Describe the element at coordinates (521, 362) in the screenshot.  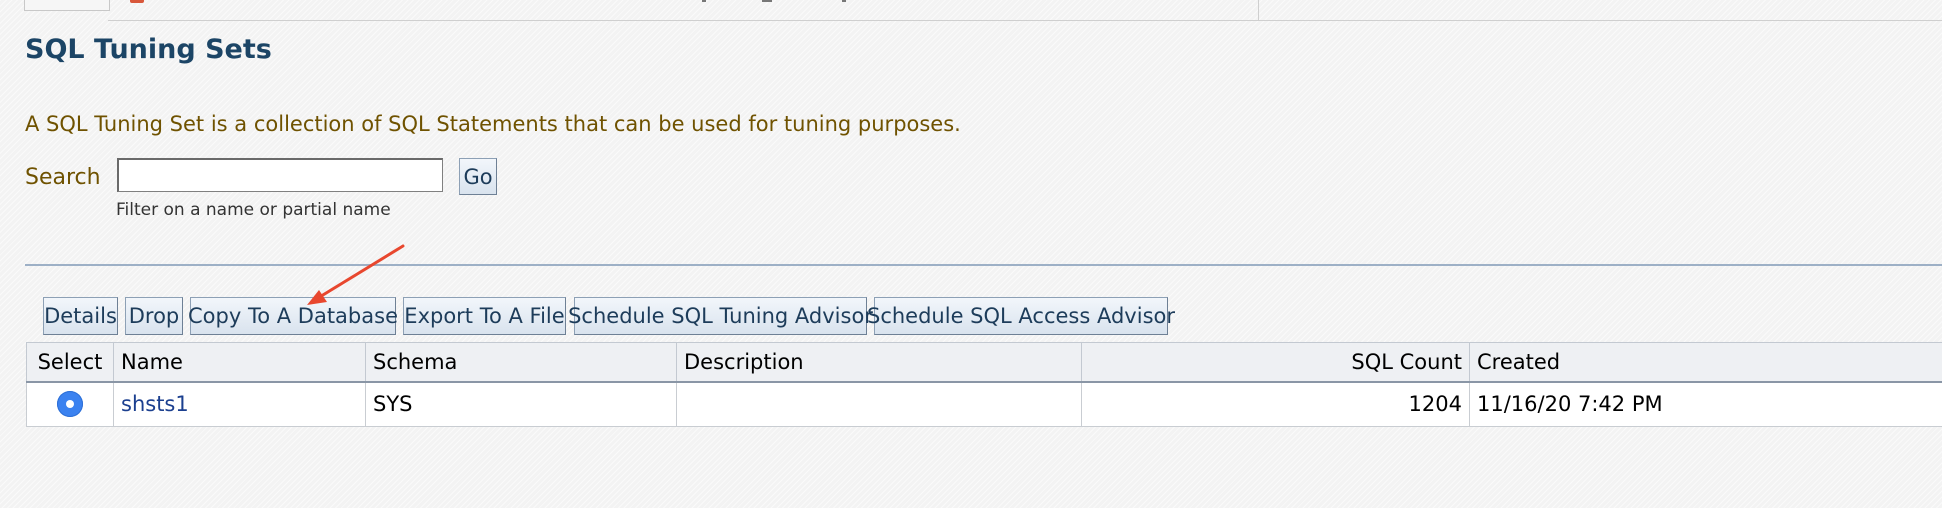
I see `column-header-schema: Schema` at that location.